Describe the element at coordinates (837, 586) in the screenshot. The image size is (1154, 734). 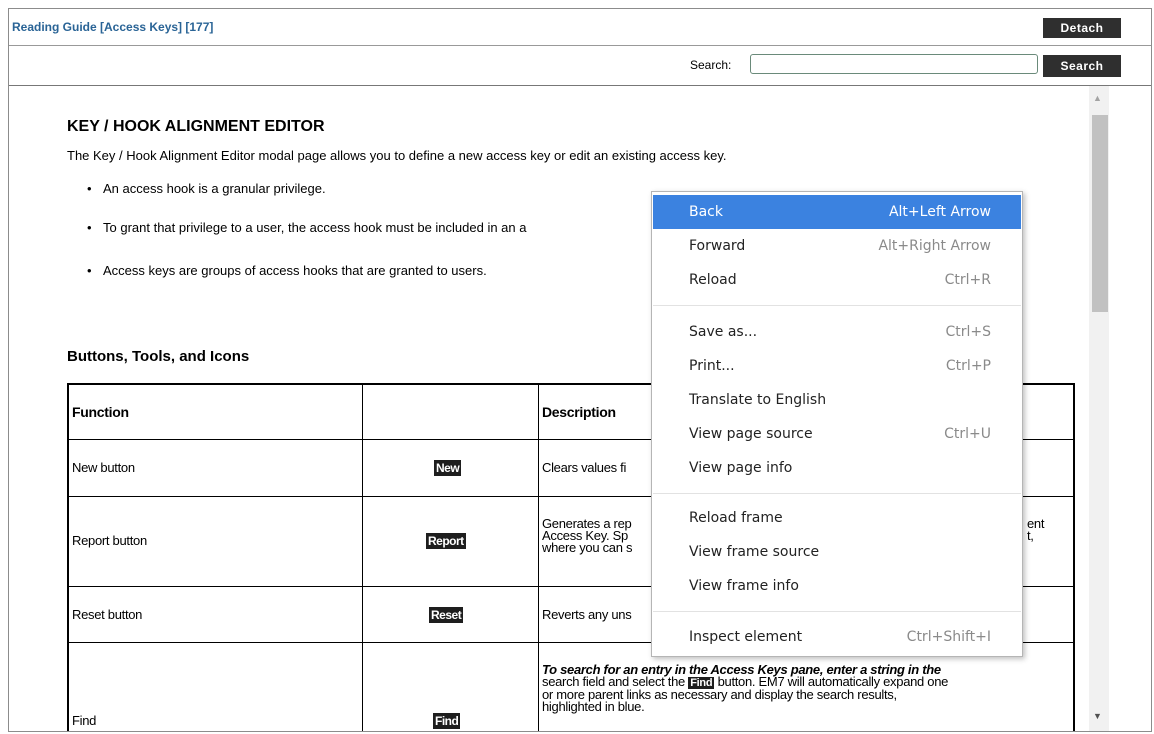
I see `menu-item-view-frame-info: View frame info` at that location.